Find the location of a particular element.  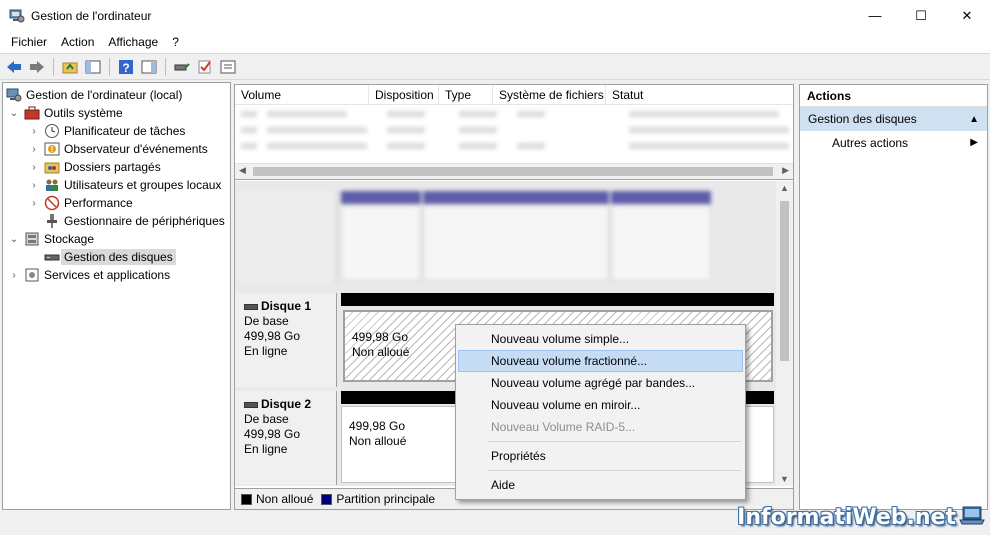

submenu-arrow-icon: ▶ is located at coordinates (974, 142).